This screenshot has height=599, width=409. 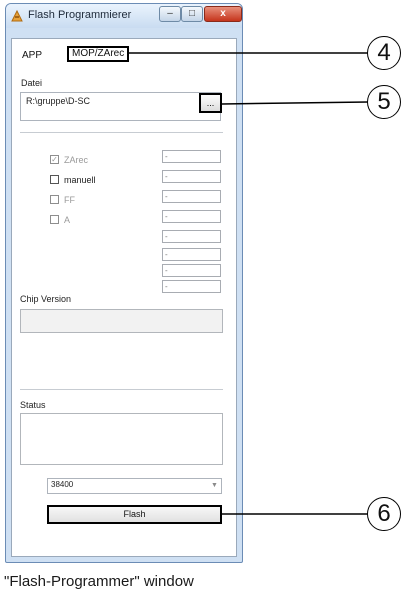 I want to click on callout-6: 6, so click(x=384, y=514).